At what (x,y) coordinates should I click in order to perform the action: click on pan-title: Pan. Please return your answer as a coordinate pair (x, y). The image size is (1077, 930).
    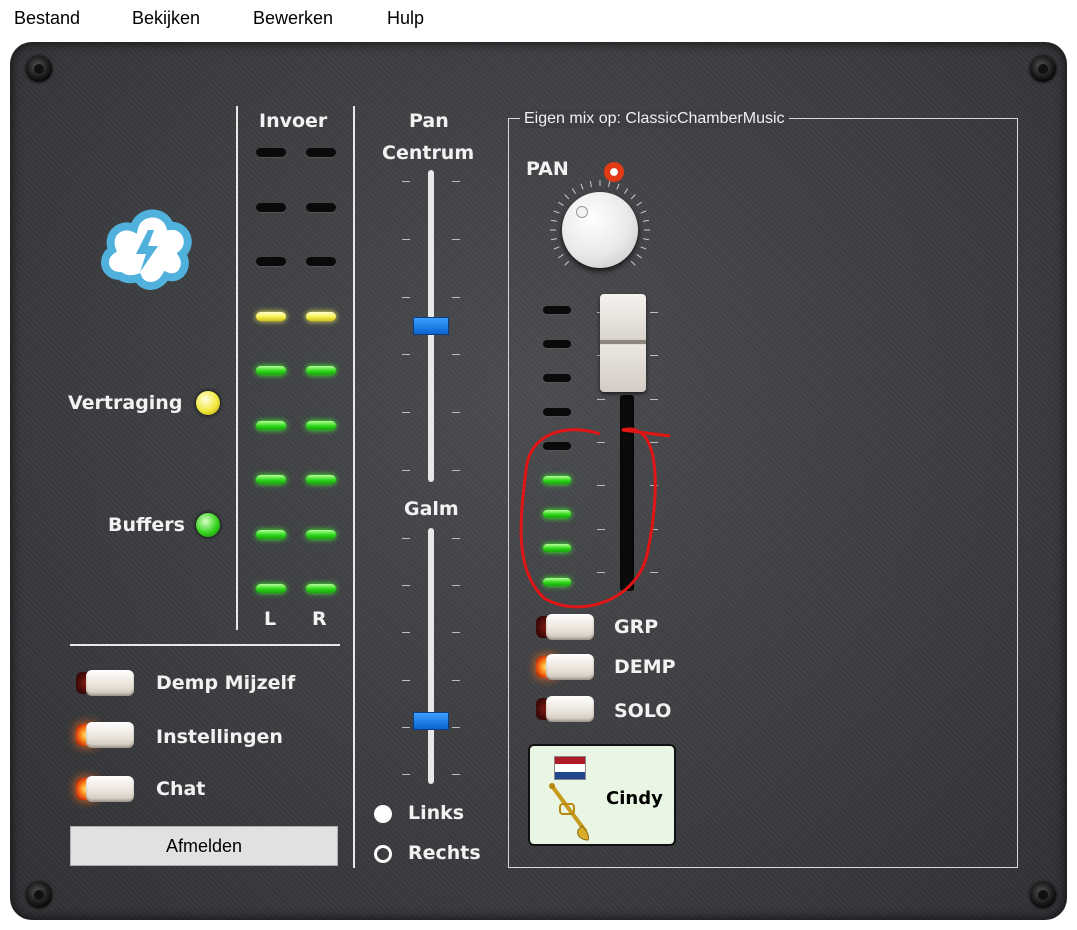
    Looking at the image, I should click on (429, 121).